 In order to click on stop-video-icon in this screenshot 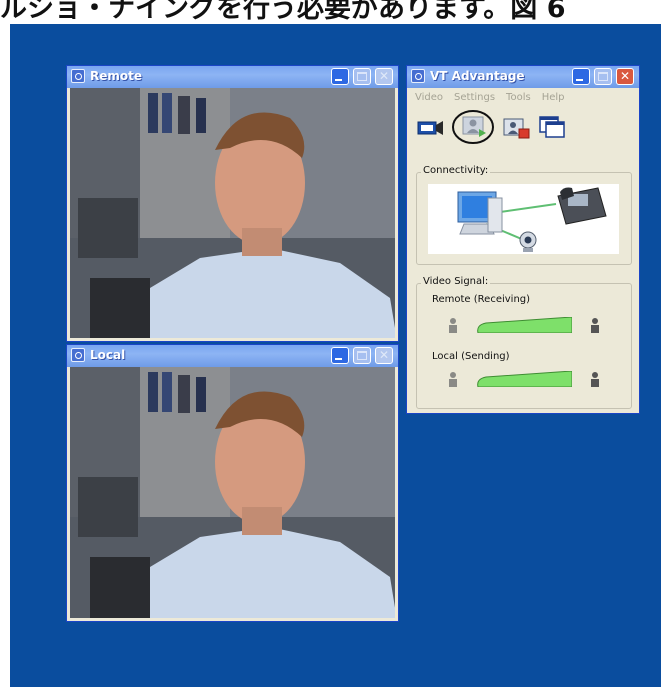, I will do `click(516, 127)`.